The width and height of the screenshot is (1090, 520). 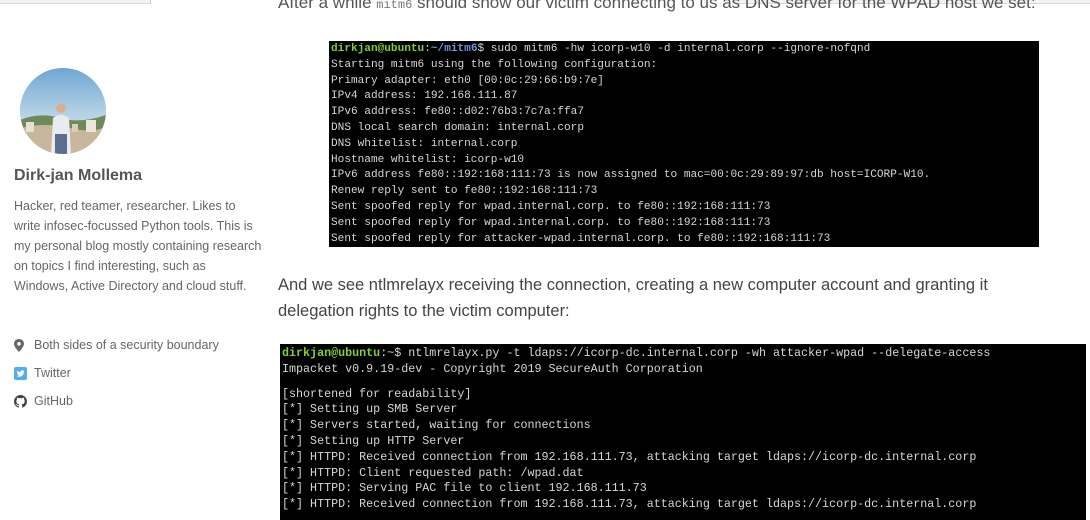 I want to click on terminal-line: Hostname whitelist: icorp-w10, so click(x=428, y=159).